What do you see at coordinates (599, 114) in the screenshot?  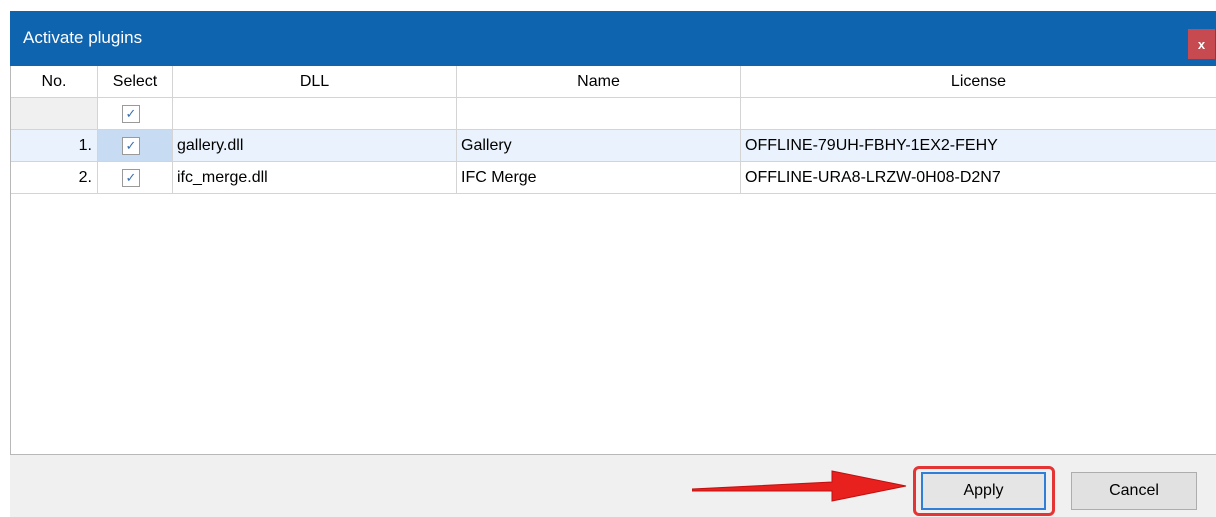 I see `filter-name-cell` at bounding box center [599, 114].